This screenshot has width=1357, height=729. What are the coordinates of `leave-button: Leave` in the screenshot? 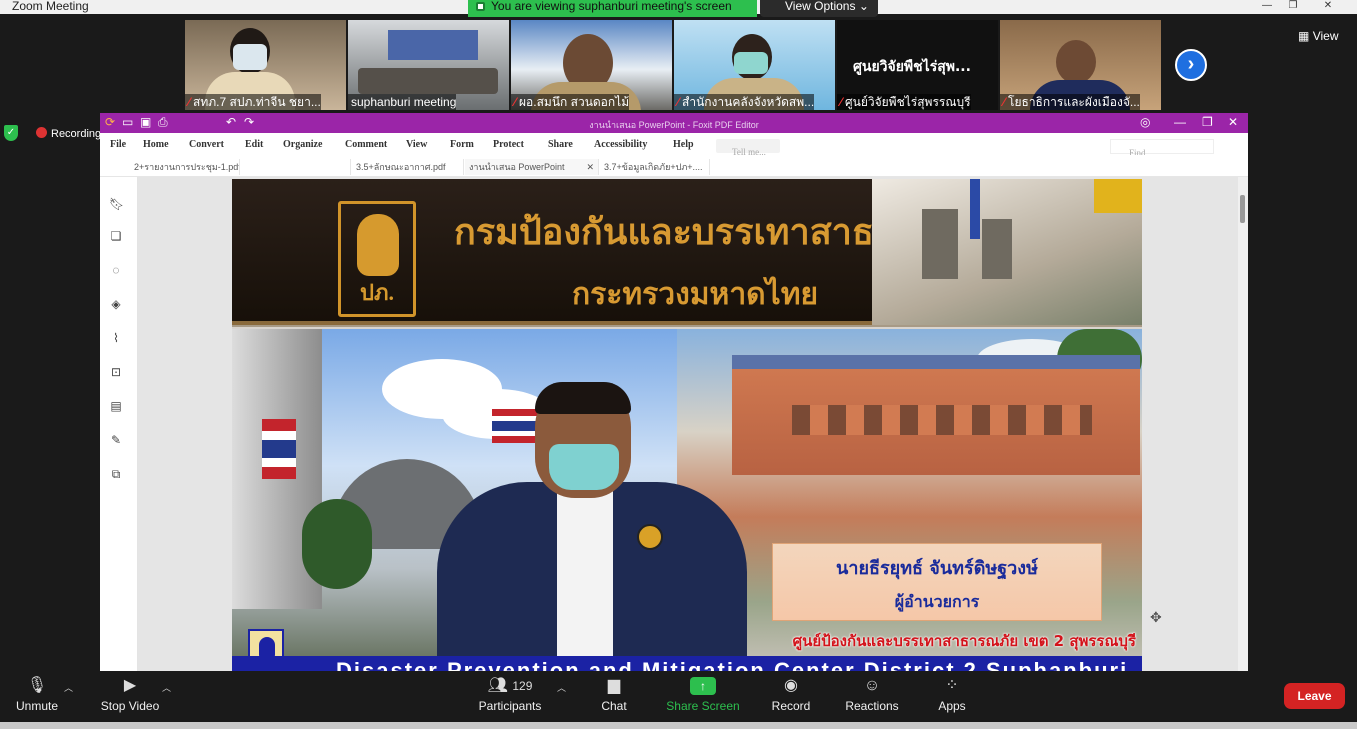 It's located at (1314, 696).